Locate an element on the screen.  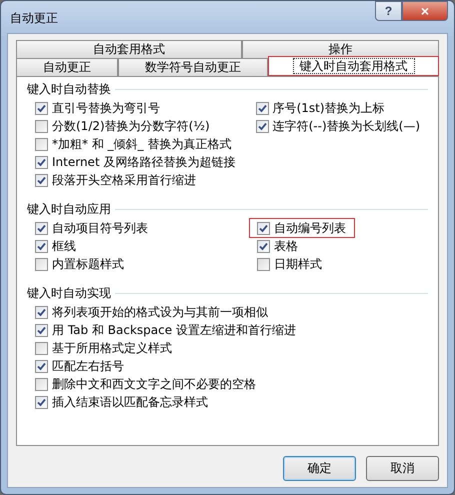
checkbox-option: 日期样式 is located at coordinates (293, 264).